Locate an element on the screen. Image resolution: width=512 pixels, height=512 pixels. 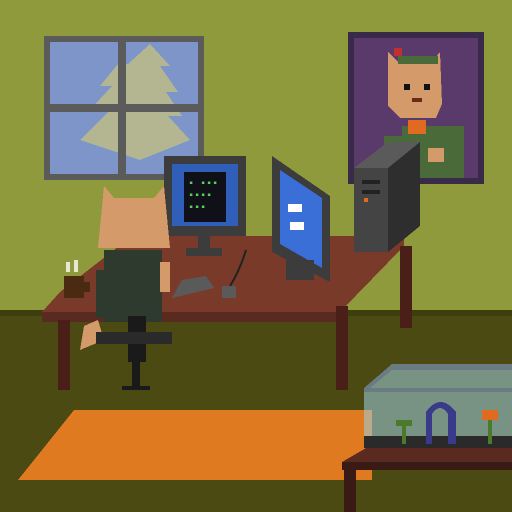
monitor1-screen-line-2: ▪▪▪▪ is located at coordinates (200, 196).